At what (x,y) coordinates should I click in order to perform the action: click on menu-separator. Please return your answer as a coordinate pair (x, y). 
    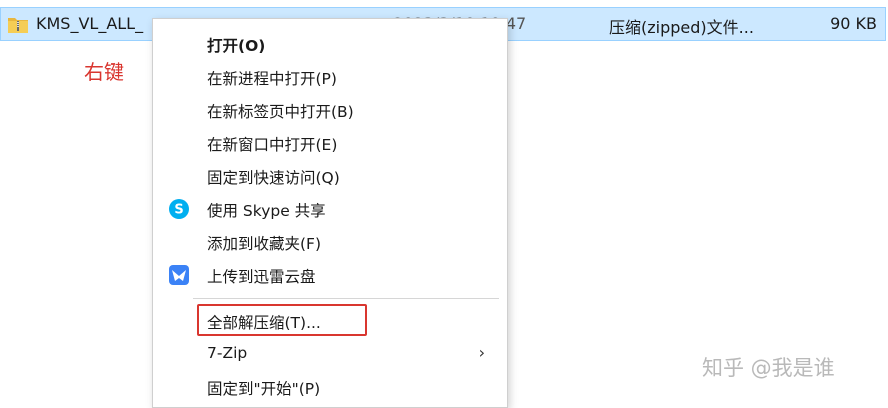
    Looking at the image, I should click on (346, 298).